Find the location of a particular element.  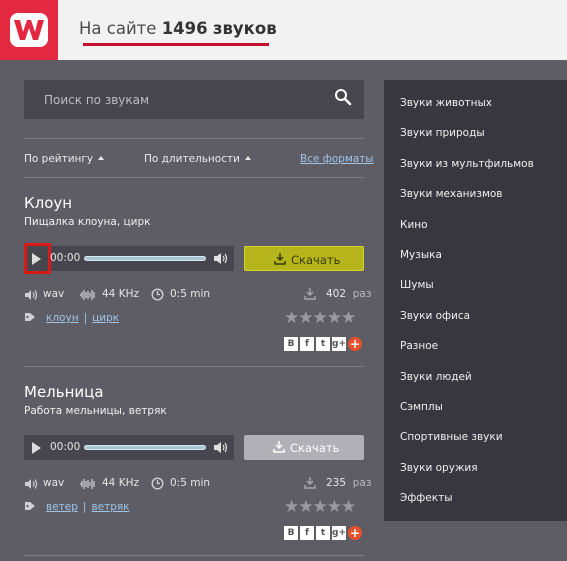

sidebar-item-office: Звуки офиса is located at coordinates (435, 316).